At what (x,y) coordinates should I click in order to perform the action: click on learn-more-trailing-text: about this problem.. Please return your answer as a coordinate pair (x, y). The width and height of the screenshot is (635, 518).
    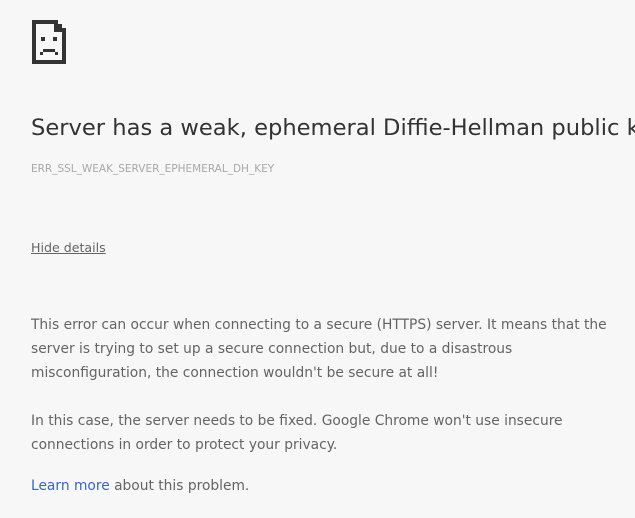
    Looking at the image, I should click on (179, 486).